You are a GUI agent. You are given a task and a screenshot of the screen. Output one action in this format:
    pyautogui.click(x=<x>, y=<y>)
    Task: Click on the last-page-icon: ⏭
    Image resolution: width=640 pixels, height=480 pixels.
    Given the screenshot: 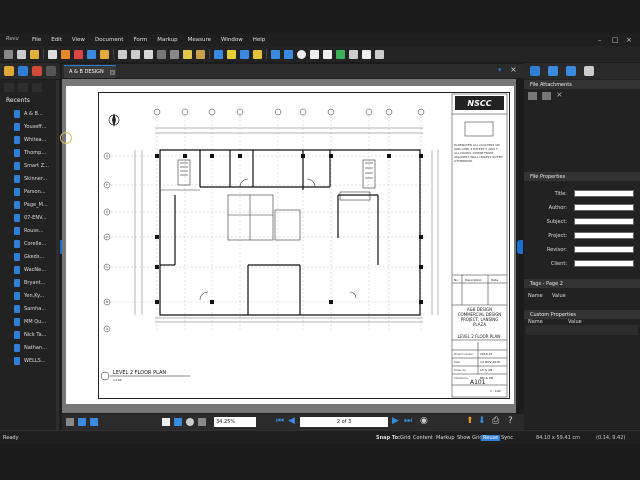 What is the action you would take?
    pyautogui.click(x=408, y=421)
    